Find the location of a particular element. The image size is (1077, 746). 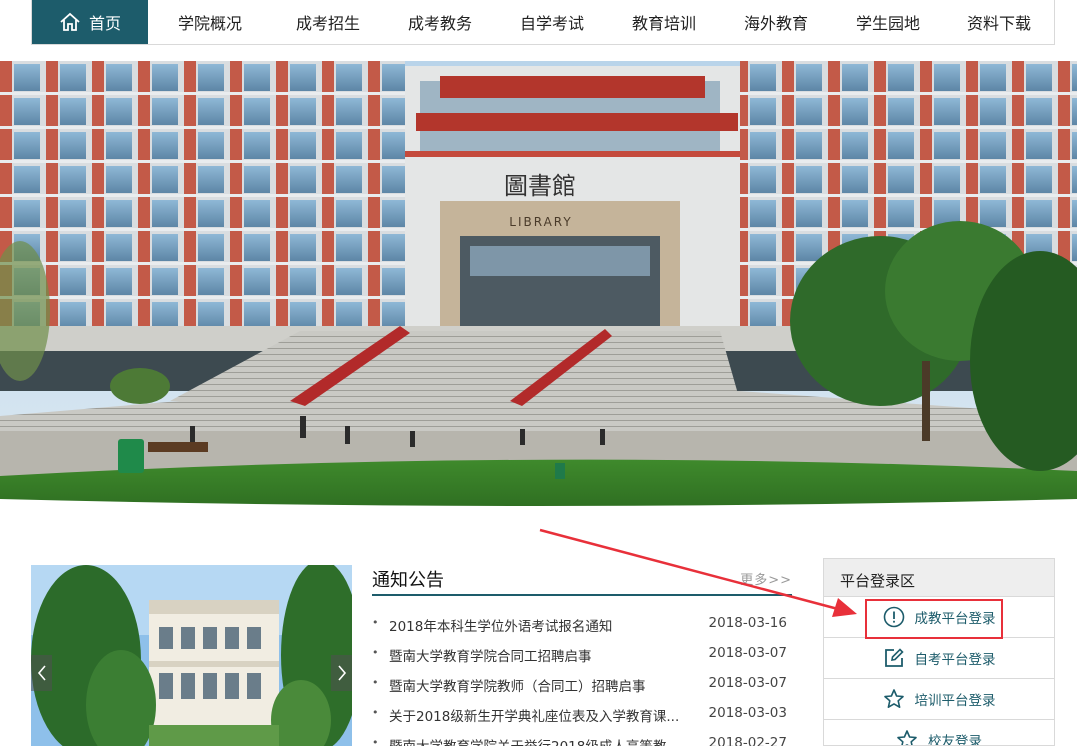

nav-item-adult-exam-admission: 成考招生 is located at coordinates (328, 22).